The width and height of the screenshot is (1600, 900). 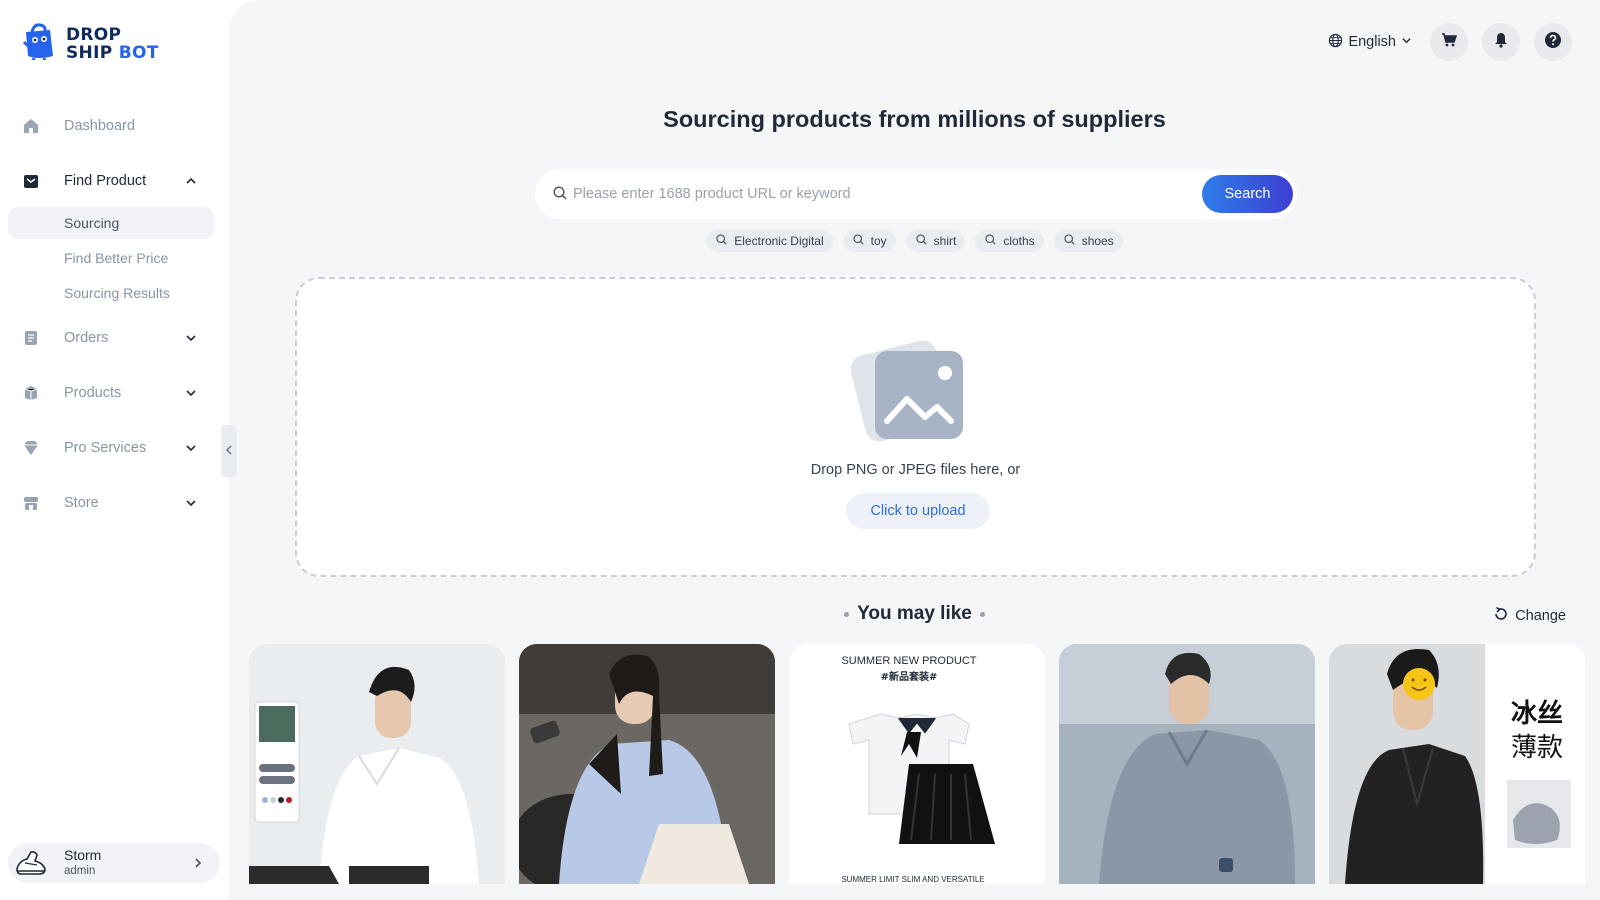 I want to click on product-card: 冰丝 薄款, so click(x=1457, y=764).